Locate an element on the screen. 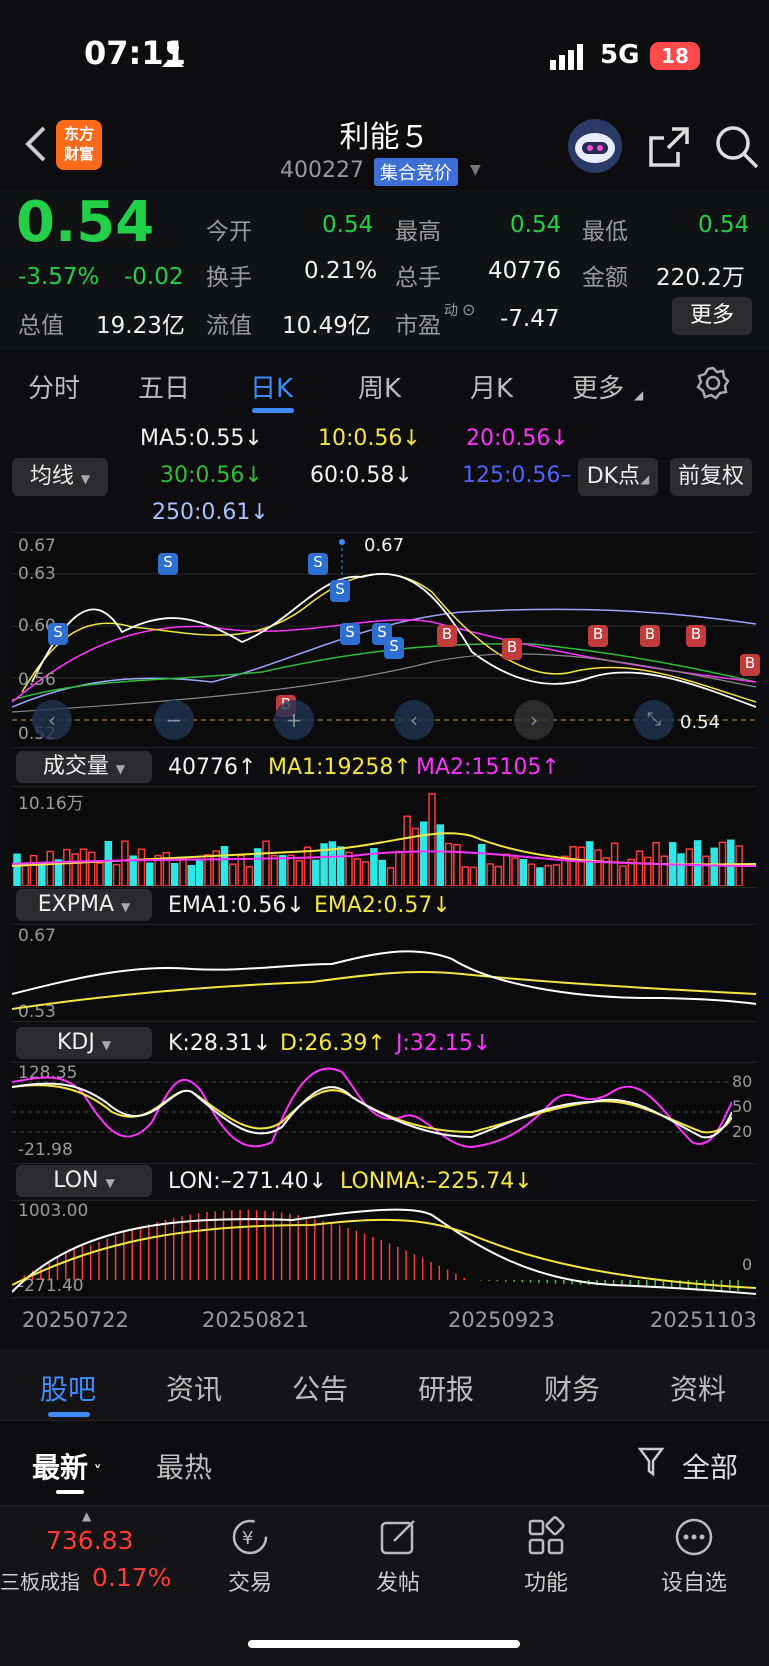 This screenshot has height=1666, width=769. kdj-level-80: 80 is located at coordinates (742, 1081).